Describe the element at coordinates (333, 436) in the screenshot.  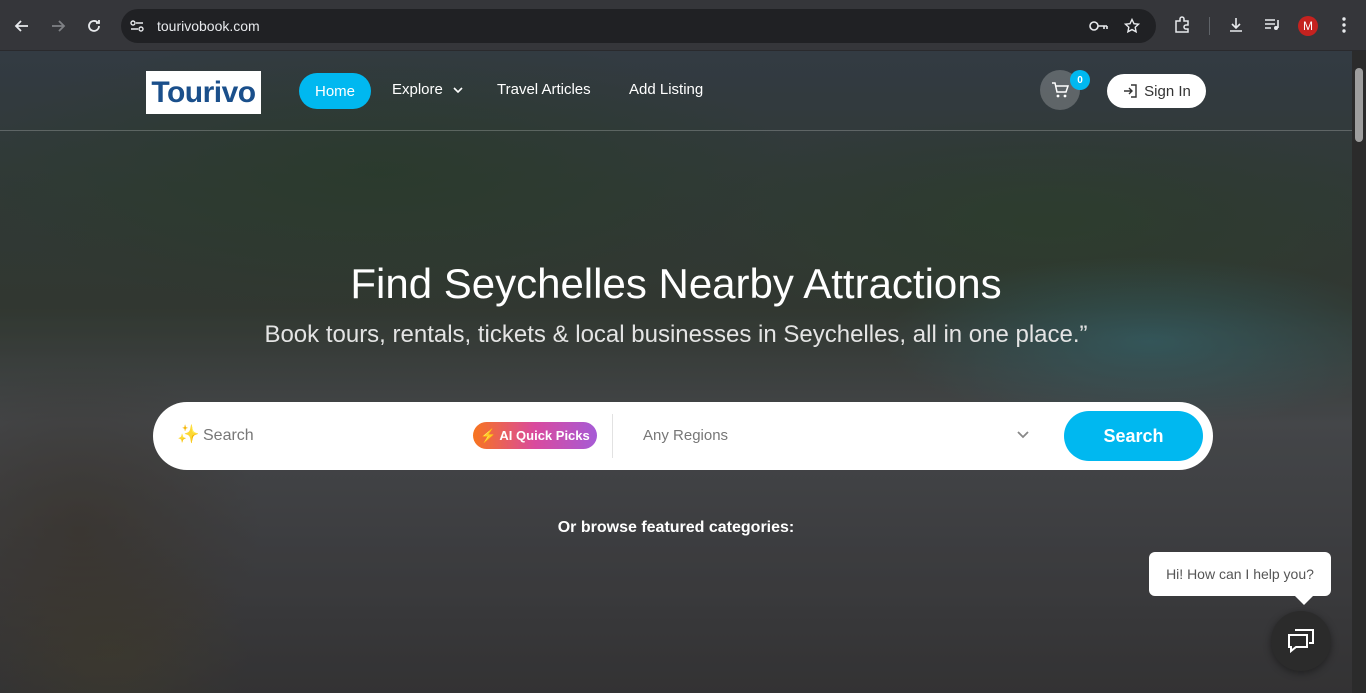
I see `search-input` at that location.